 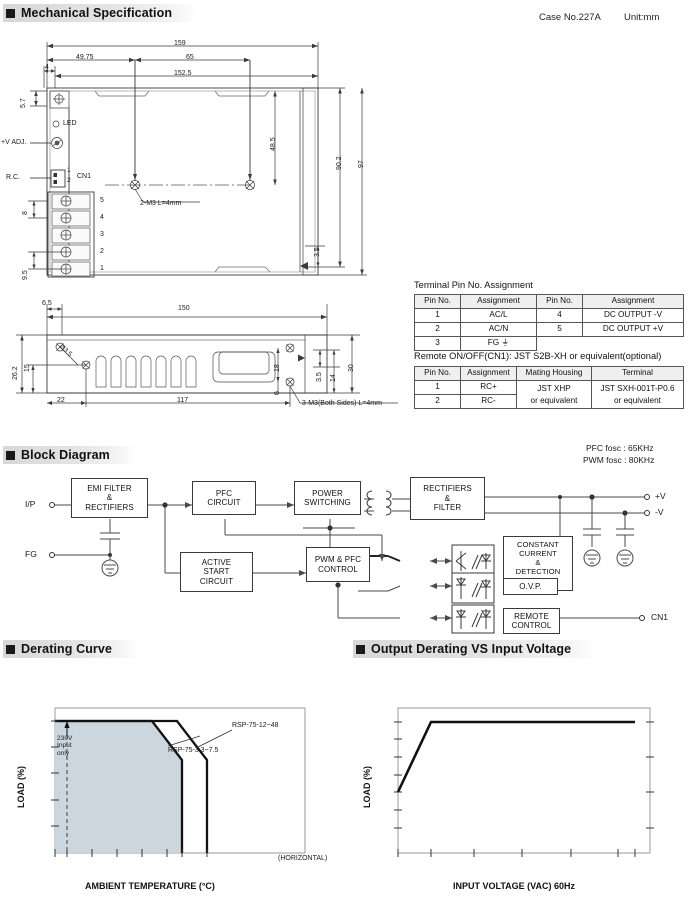 What do you see at coordinates (351, 368) in the screenshot?
I see `dim-h-30: 30` at bounding box center [351, 368].